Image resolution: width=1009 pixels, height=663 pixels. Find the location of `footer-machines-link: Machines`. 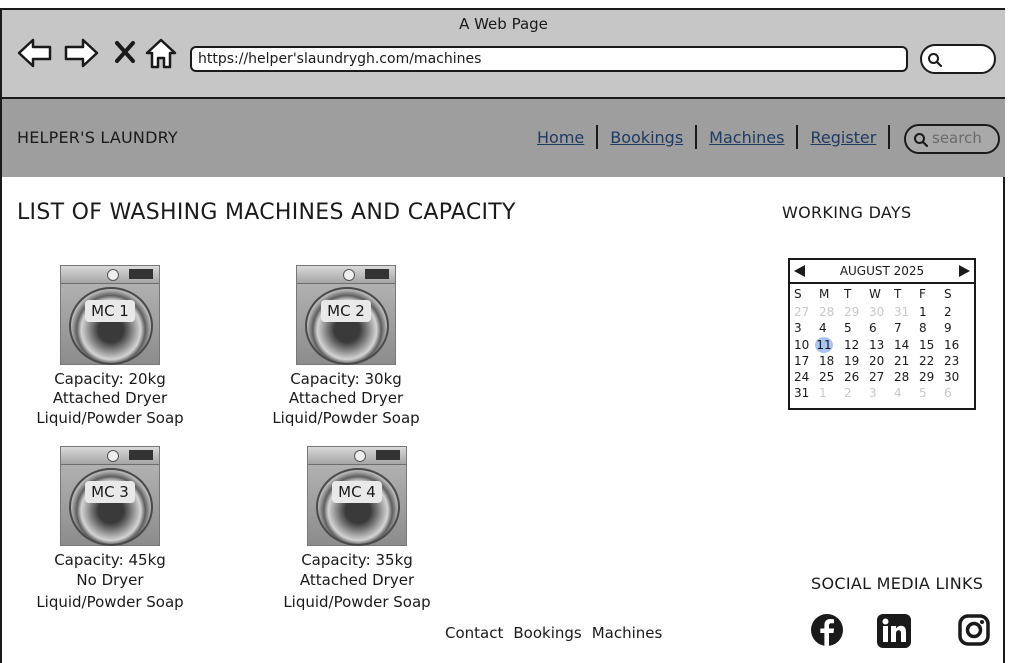

footer-machines-link: Machines is located at coordinates (627, 633).